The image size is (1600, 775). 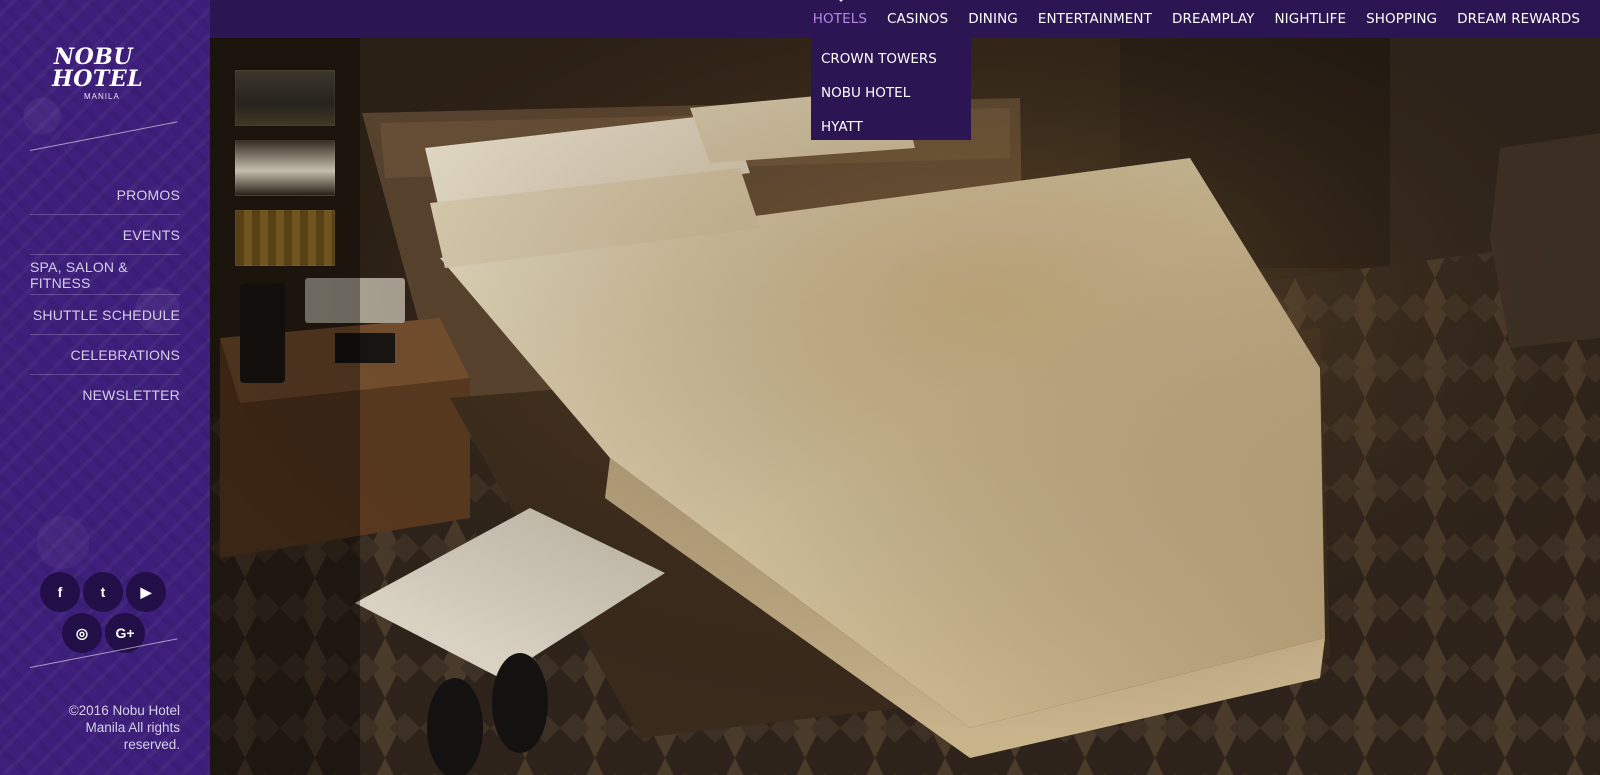 What do you see at coordinates (105, 355) in the screenshot?
I see `sidebar-item-celebrations: CELEBRATIONS` at bounding box center [105, 355].